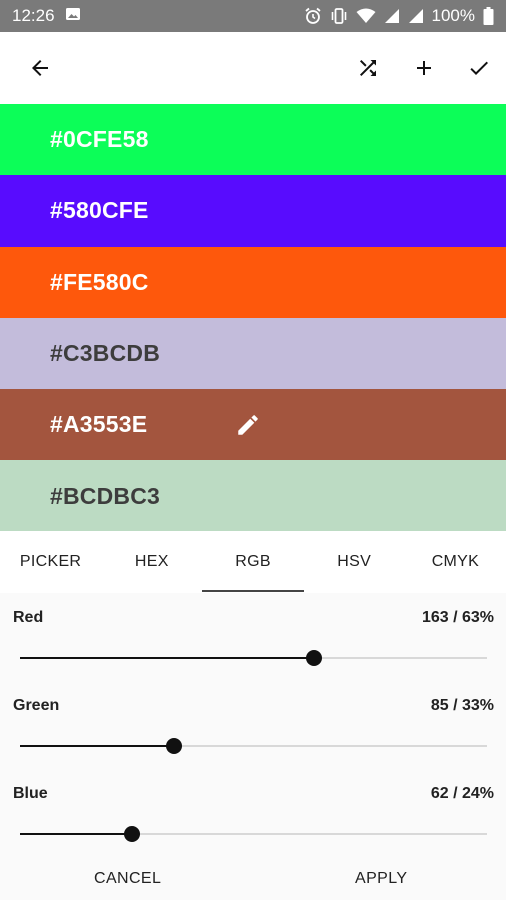 This screenshot has height=900, width=506. Describe the element at coordinates (457, 617) in the screenshot. I see `red-value: 163 / 63%` at that location.